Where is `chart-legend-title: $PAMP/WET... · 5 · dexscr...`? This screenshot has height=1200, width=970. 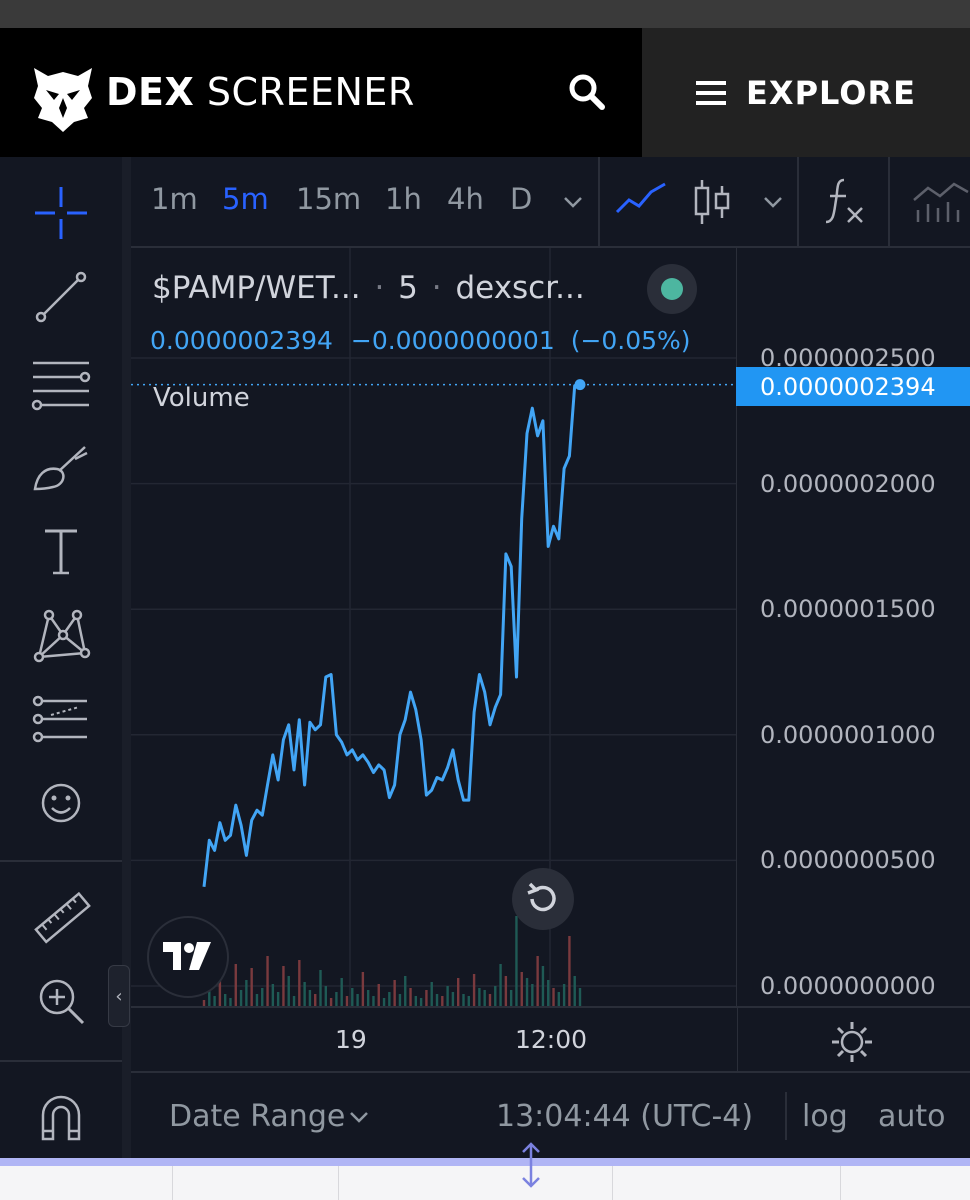 chart-legend-title: $PAMP/WET... · 5 · dexscr... is located at coordinates (368, 288).